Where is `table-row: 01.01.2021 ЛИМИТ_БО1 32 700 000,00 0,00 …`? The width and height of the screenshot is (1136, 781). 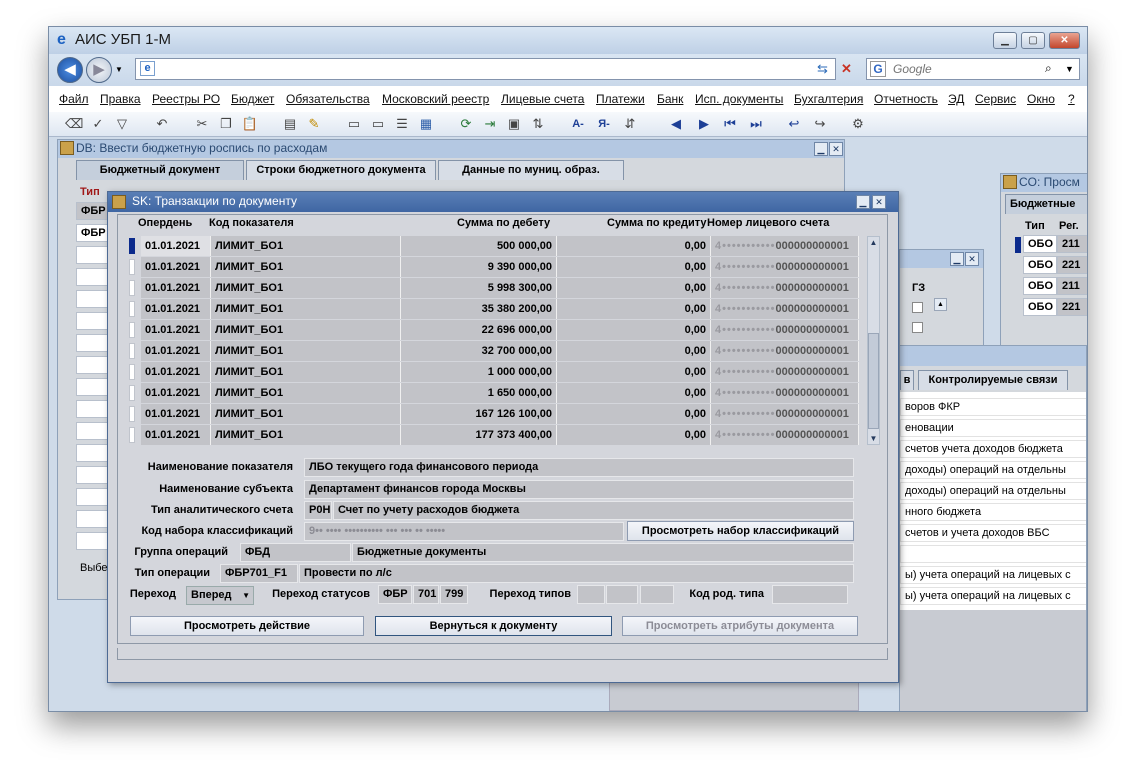
table-row: 01.01.2021 ЛИМИТ_БО1 32 700 000,00 0,00 … is located at coordinates (503, 351).